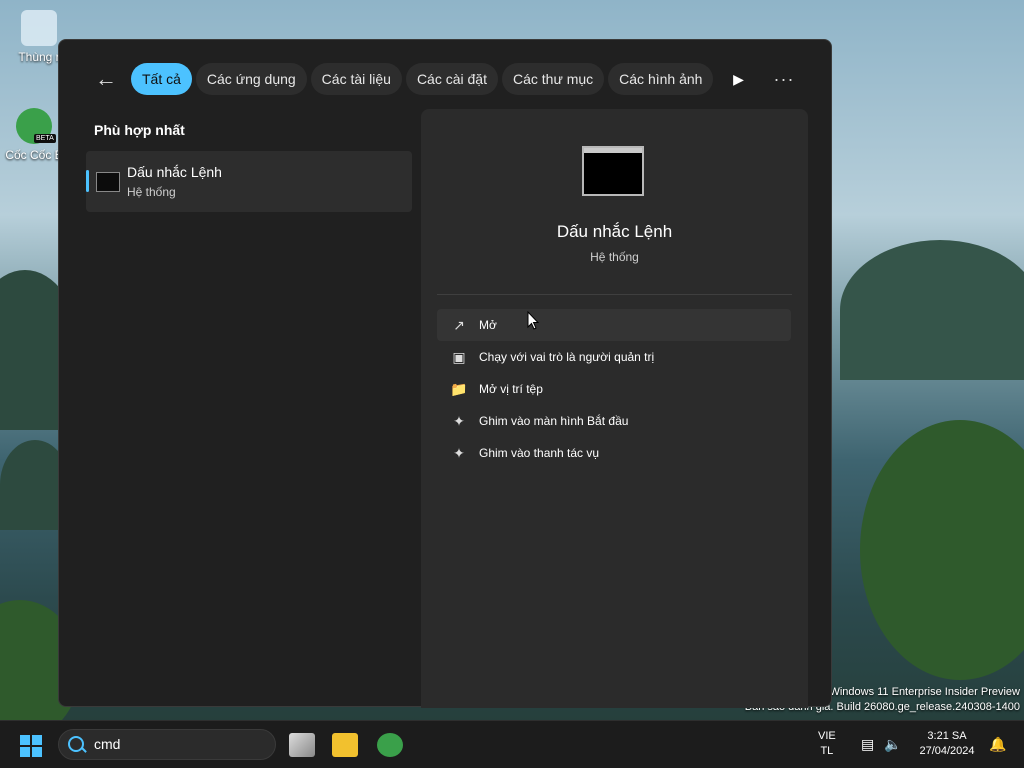 The height and width of the screenshot is (768, 1024). I want to click on selection-indicator, so click(87, 181).